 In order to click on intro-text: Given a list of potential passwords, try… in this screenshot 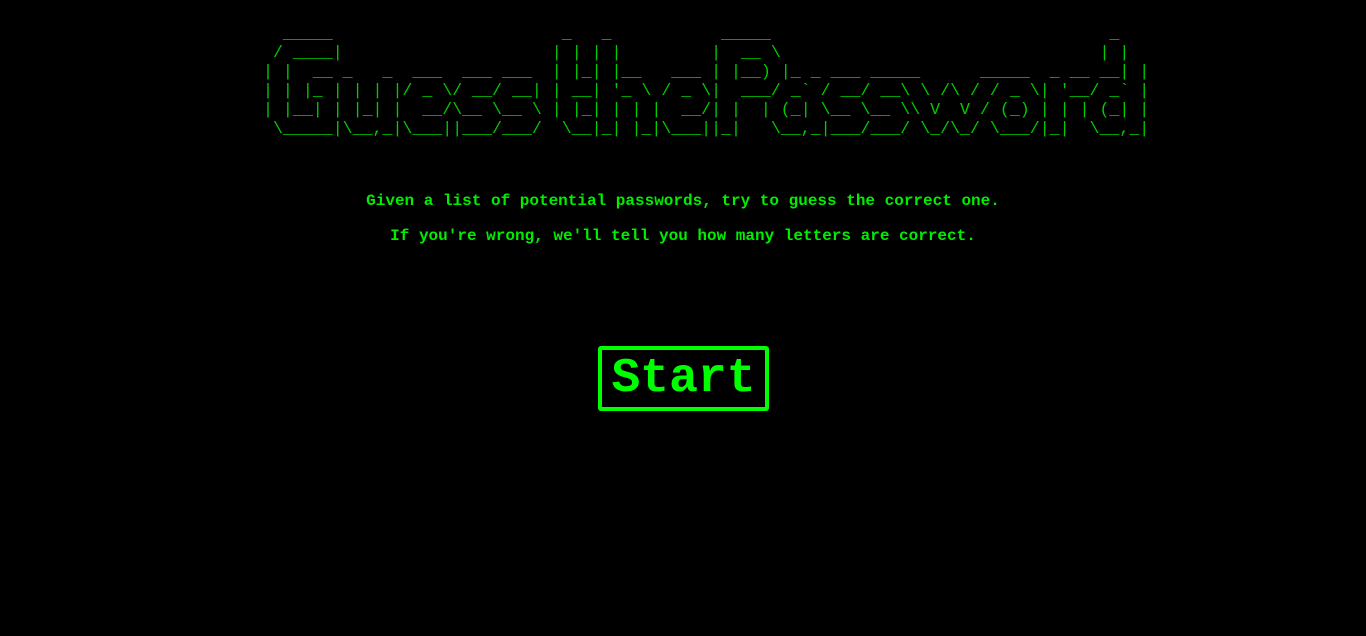, I will do `click(683, 201)`.